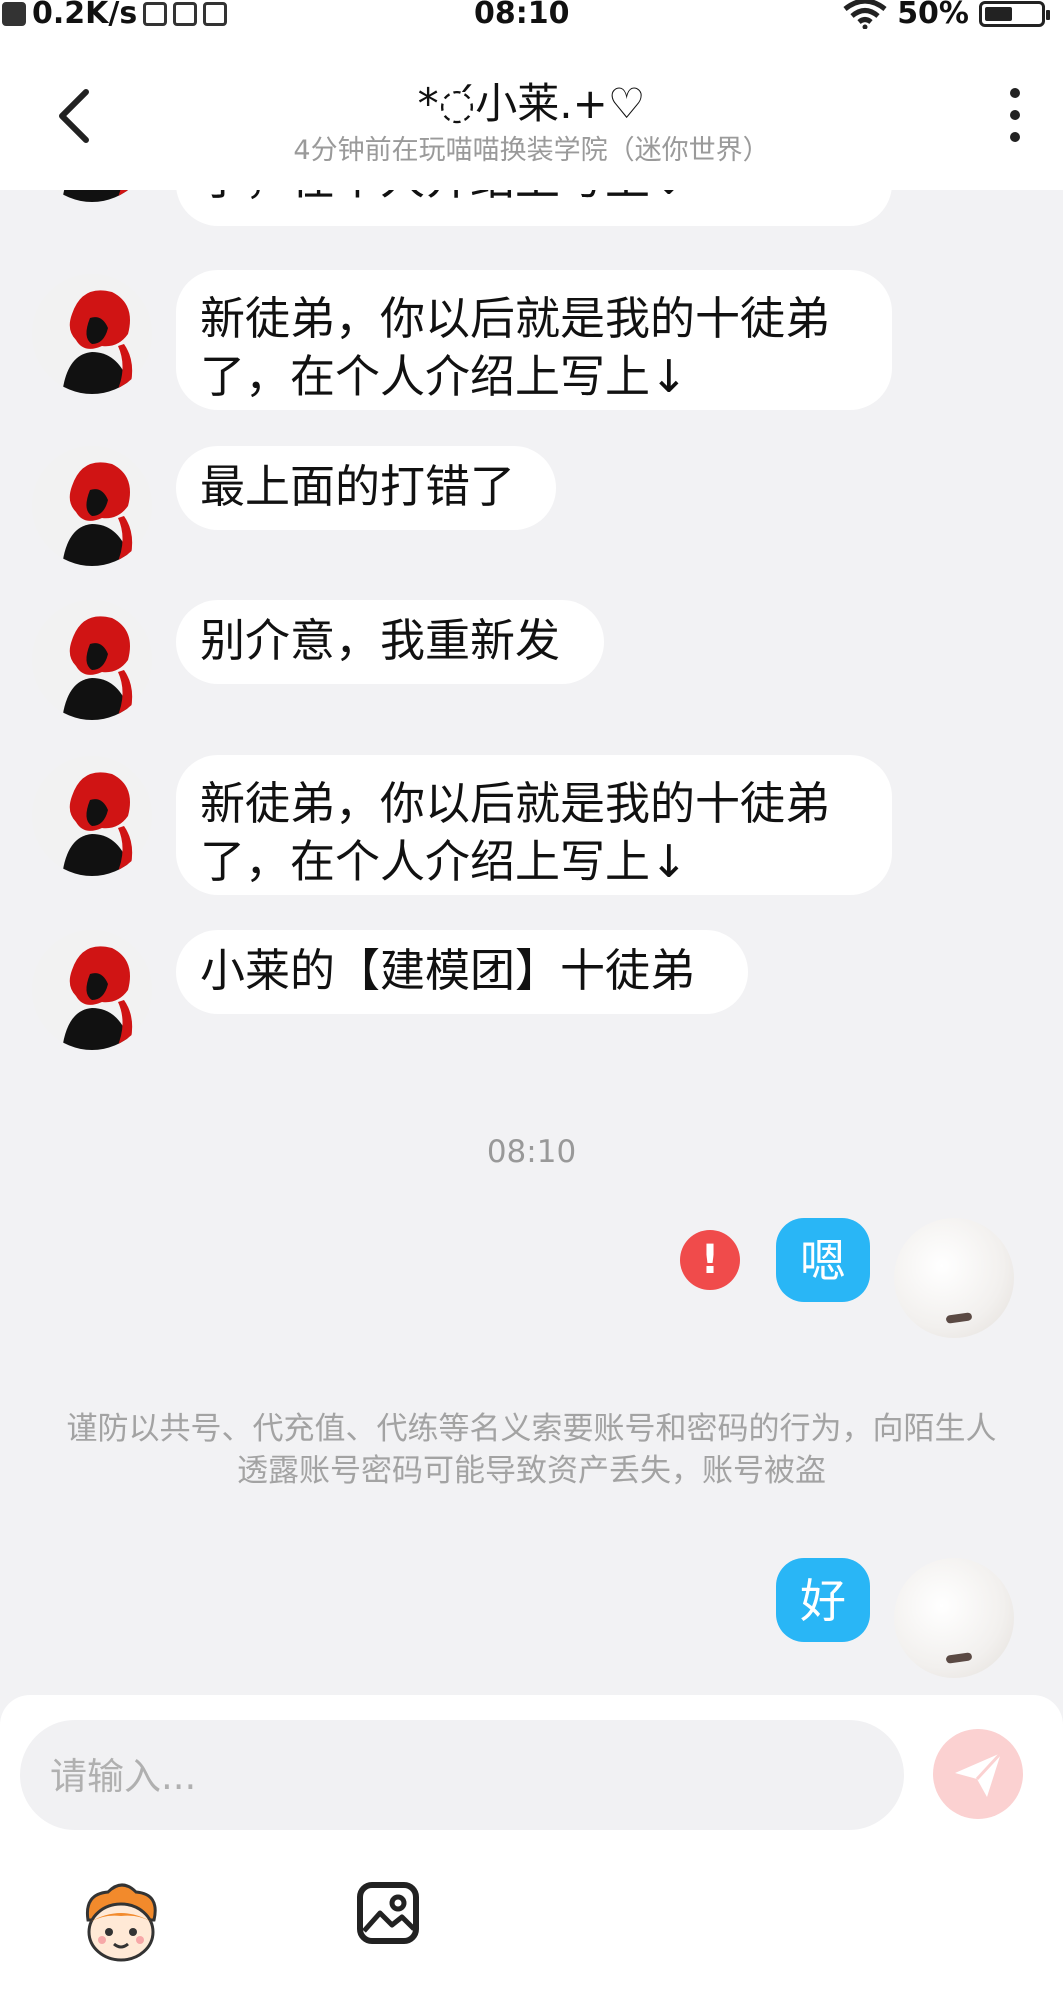  What do you see at coordinates (522, 15) in the screenshot?
I see `status-time: 08:10` at bounding box center [522, 15].